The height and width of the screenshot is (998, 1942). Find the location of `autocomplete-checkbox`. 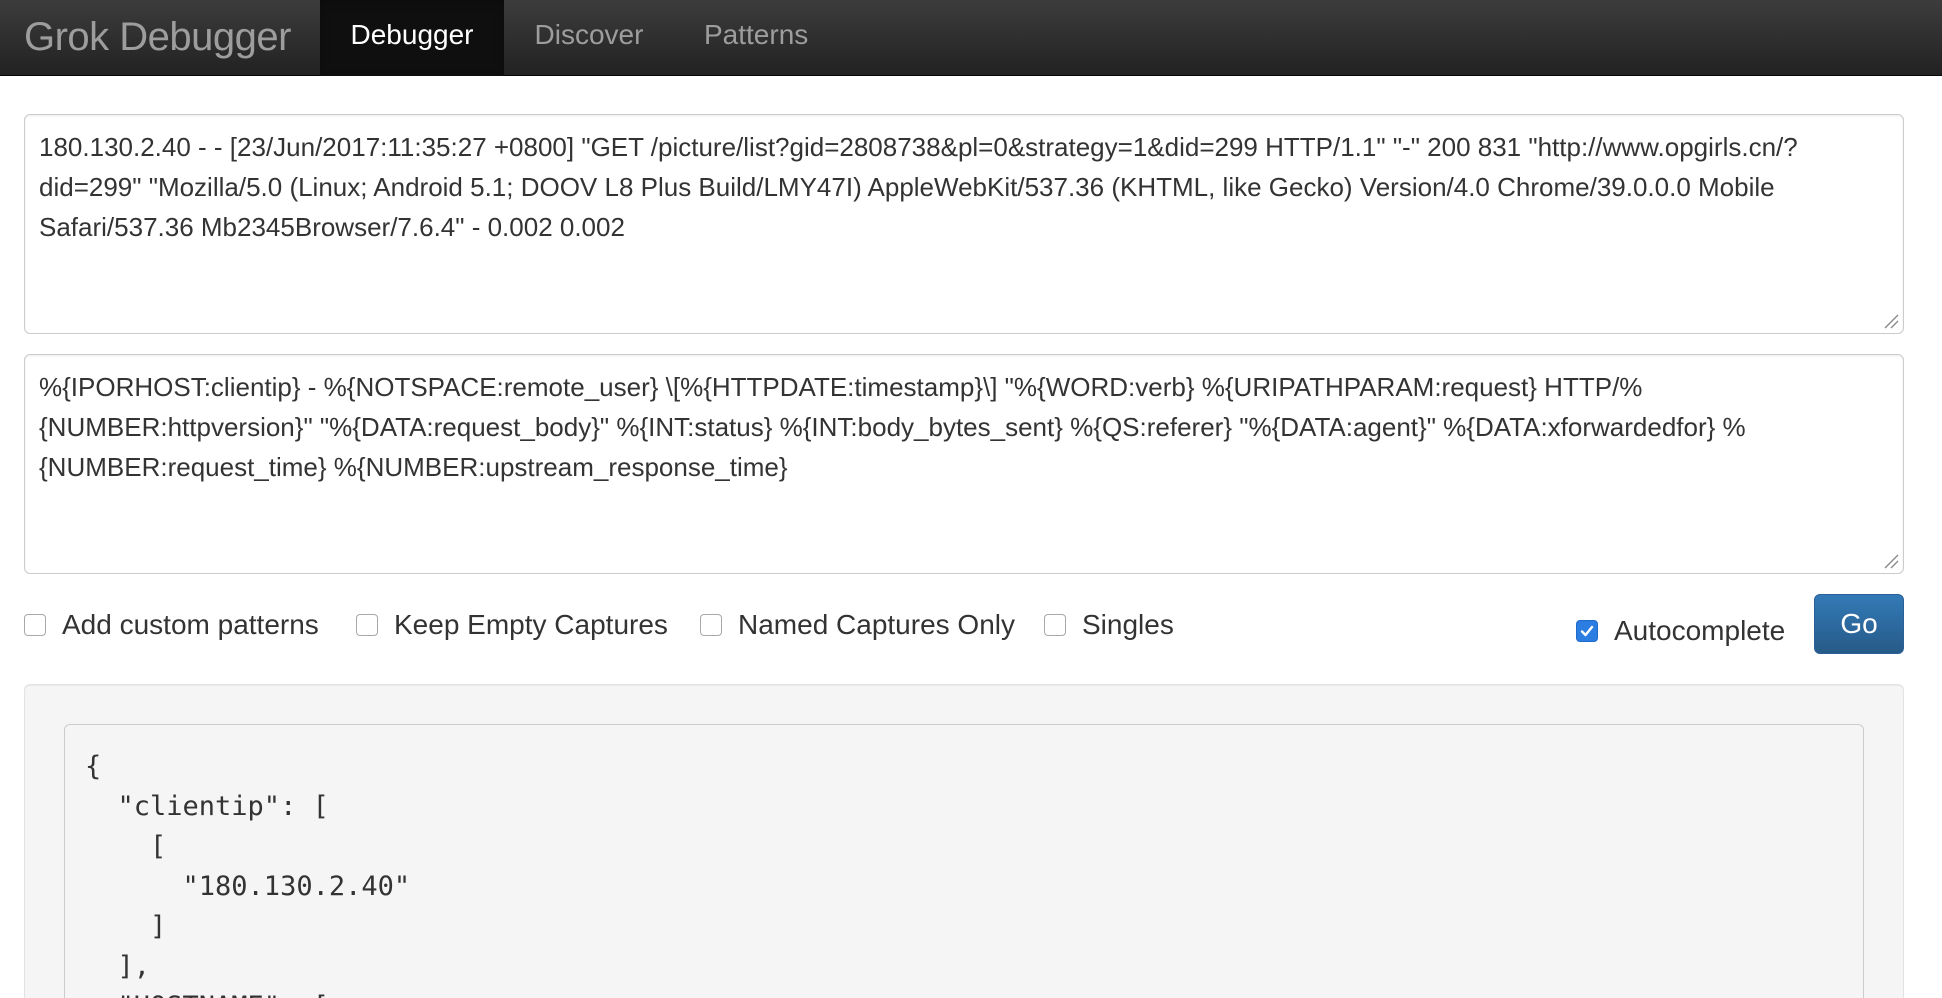

autocomplete-checkbox is located at coordinates (1587, 631).